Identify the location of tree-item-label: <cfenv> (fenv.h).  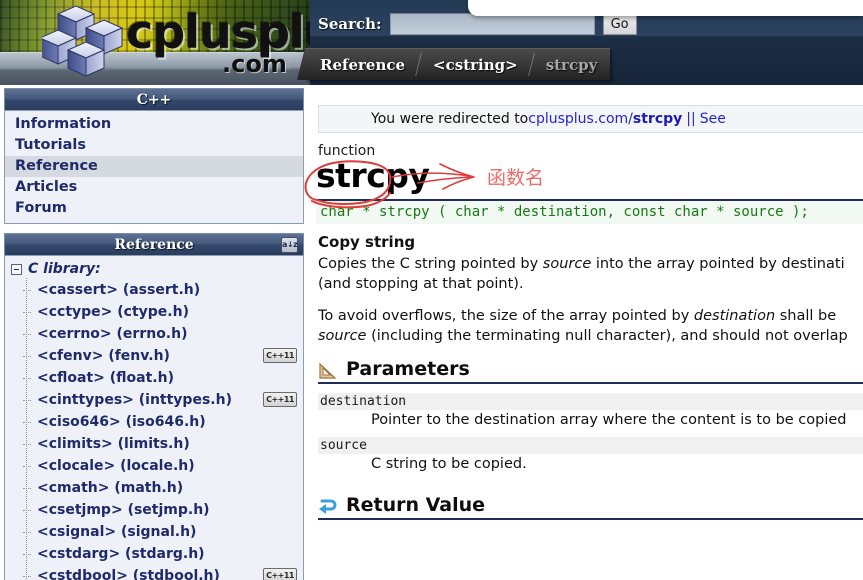
(103, 356).